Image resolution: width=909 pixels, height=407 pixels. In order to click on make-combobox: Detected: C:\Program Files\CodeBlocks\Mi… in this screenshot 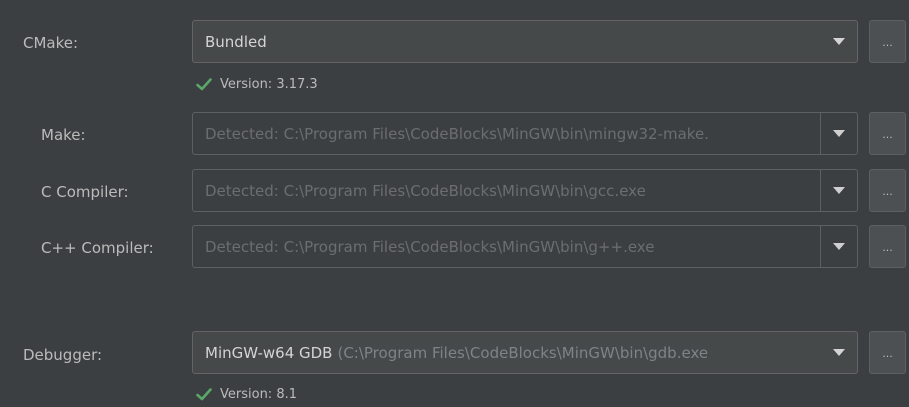, I will do `click(525, 133)`.